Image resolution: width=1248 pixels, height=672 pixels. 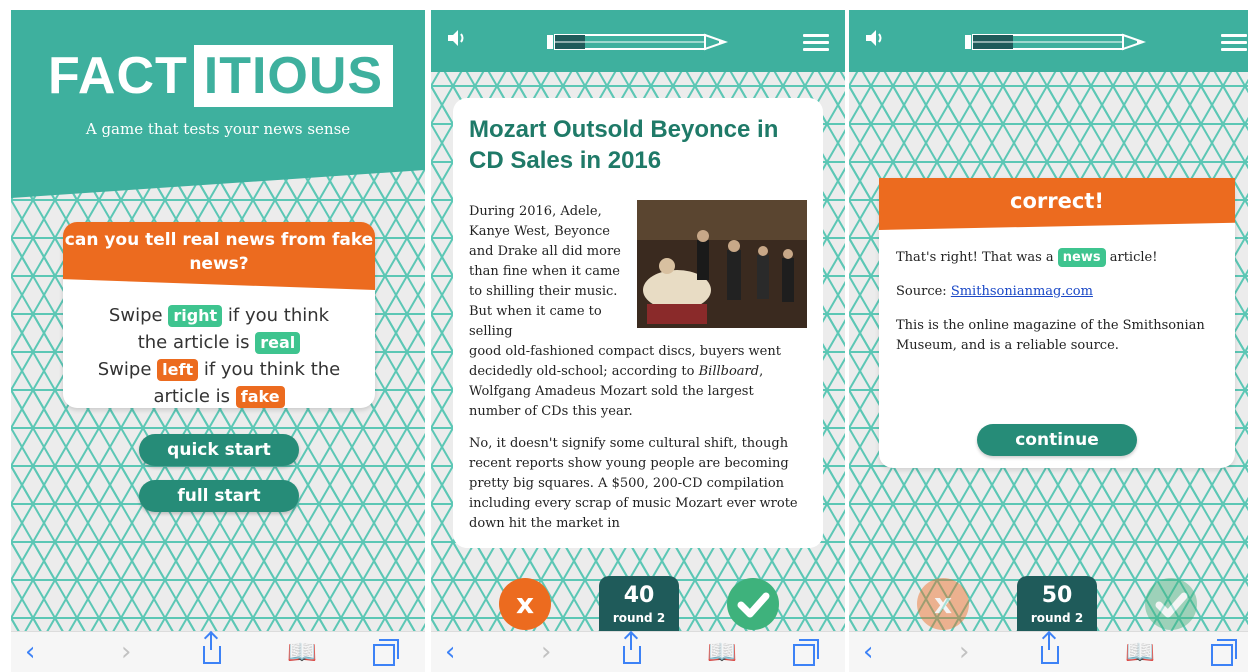 What do you see at coordinates (193, 342) in the screenshot?
I see `article-is-text: the article is` at bounding box center [193, 342].